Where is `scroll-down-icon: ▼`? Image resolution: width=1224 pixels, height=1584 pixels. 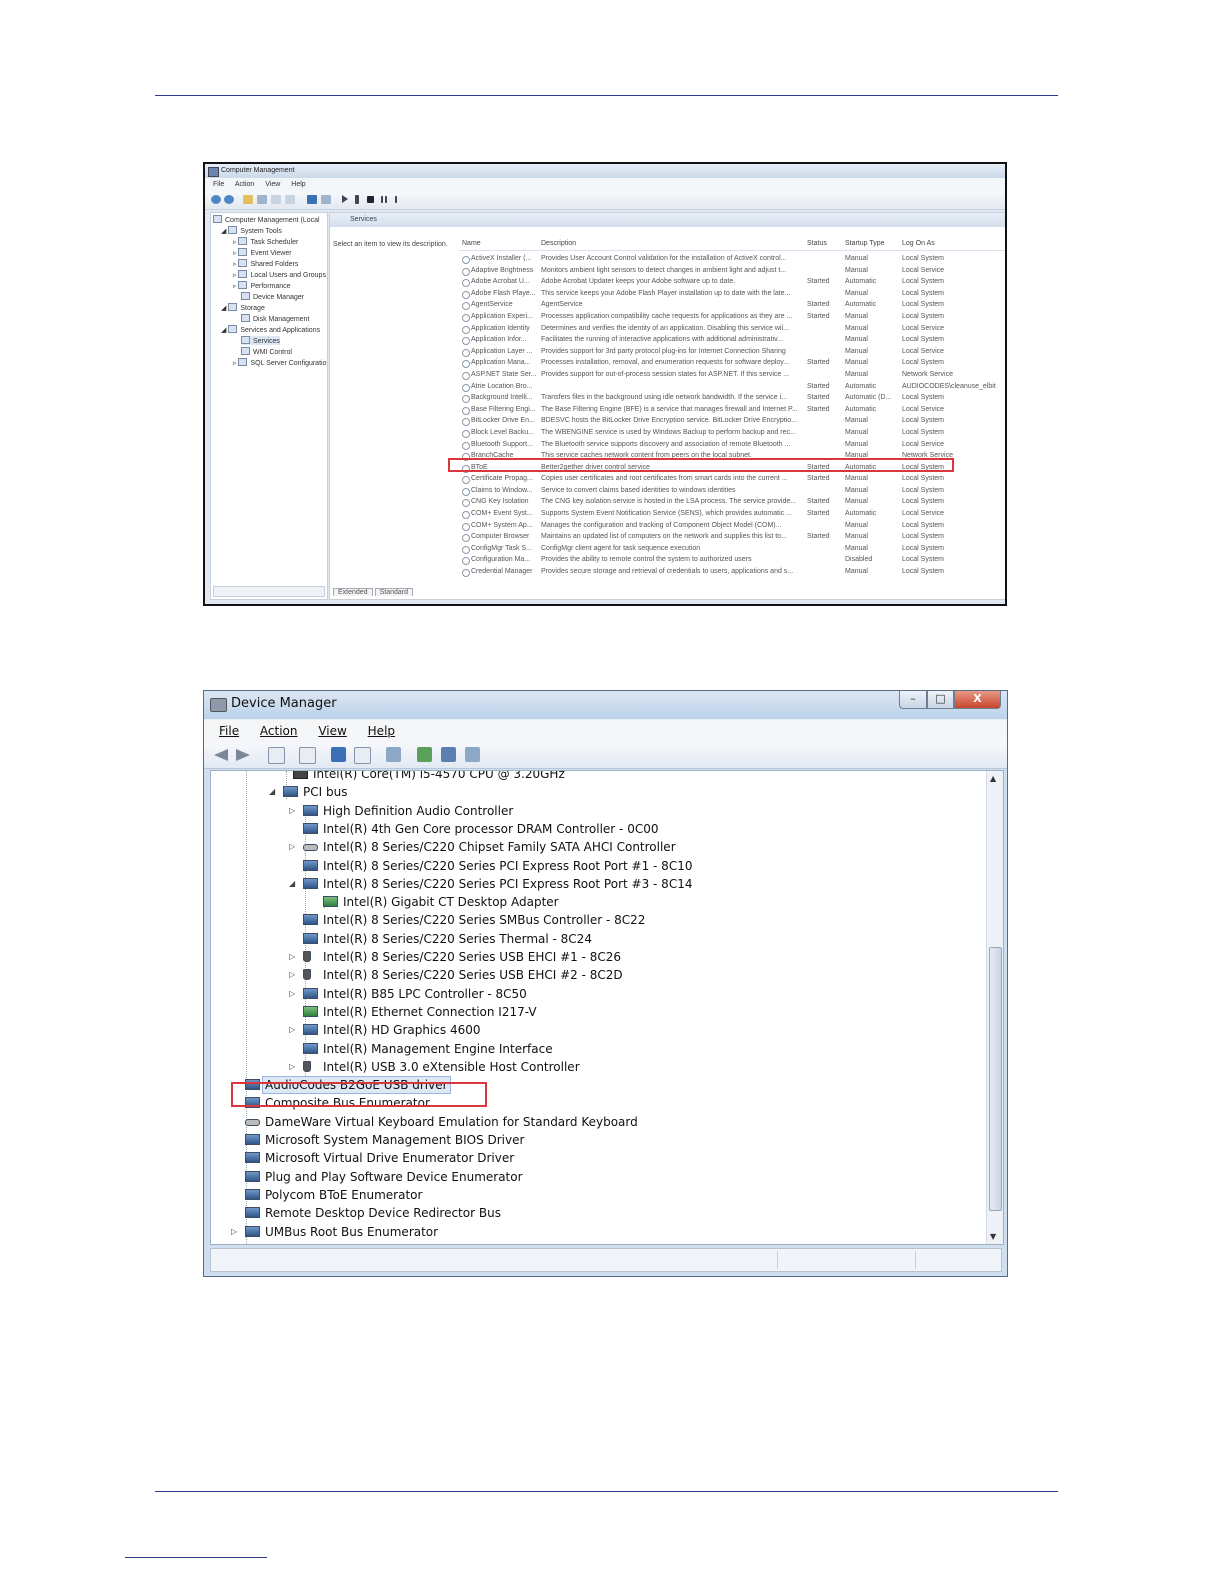
scroll-down-icon: ▼ is located at coordinates (993, 1236).